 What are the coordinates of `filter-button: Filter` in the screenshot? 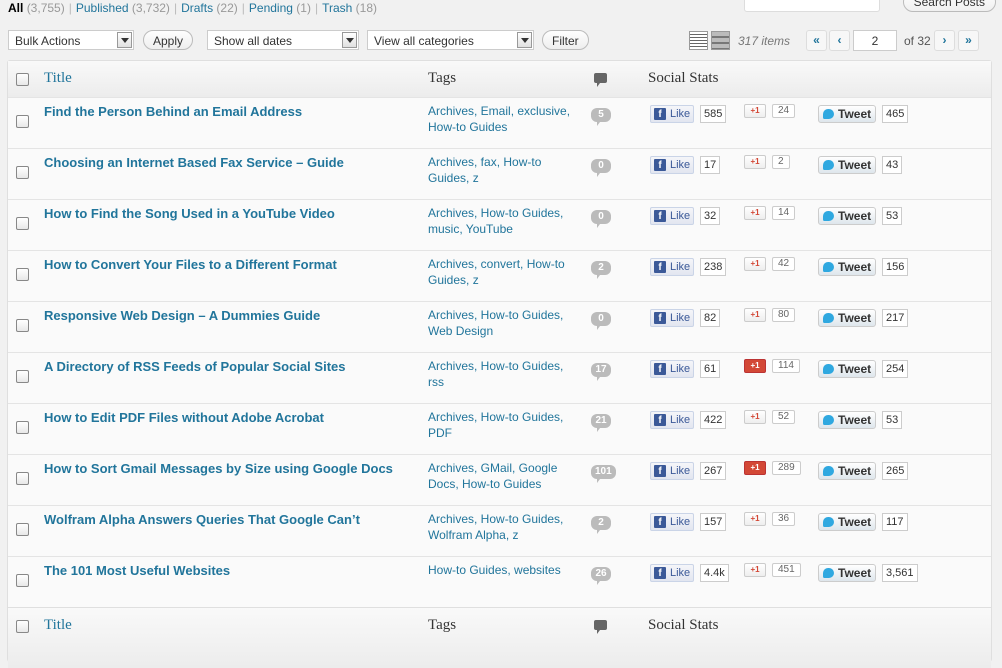 It's located at (565, 40).